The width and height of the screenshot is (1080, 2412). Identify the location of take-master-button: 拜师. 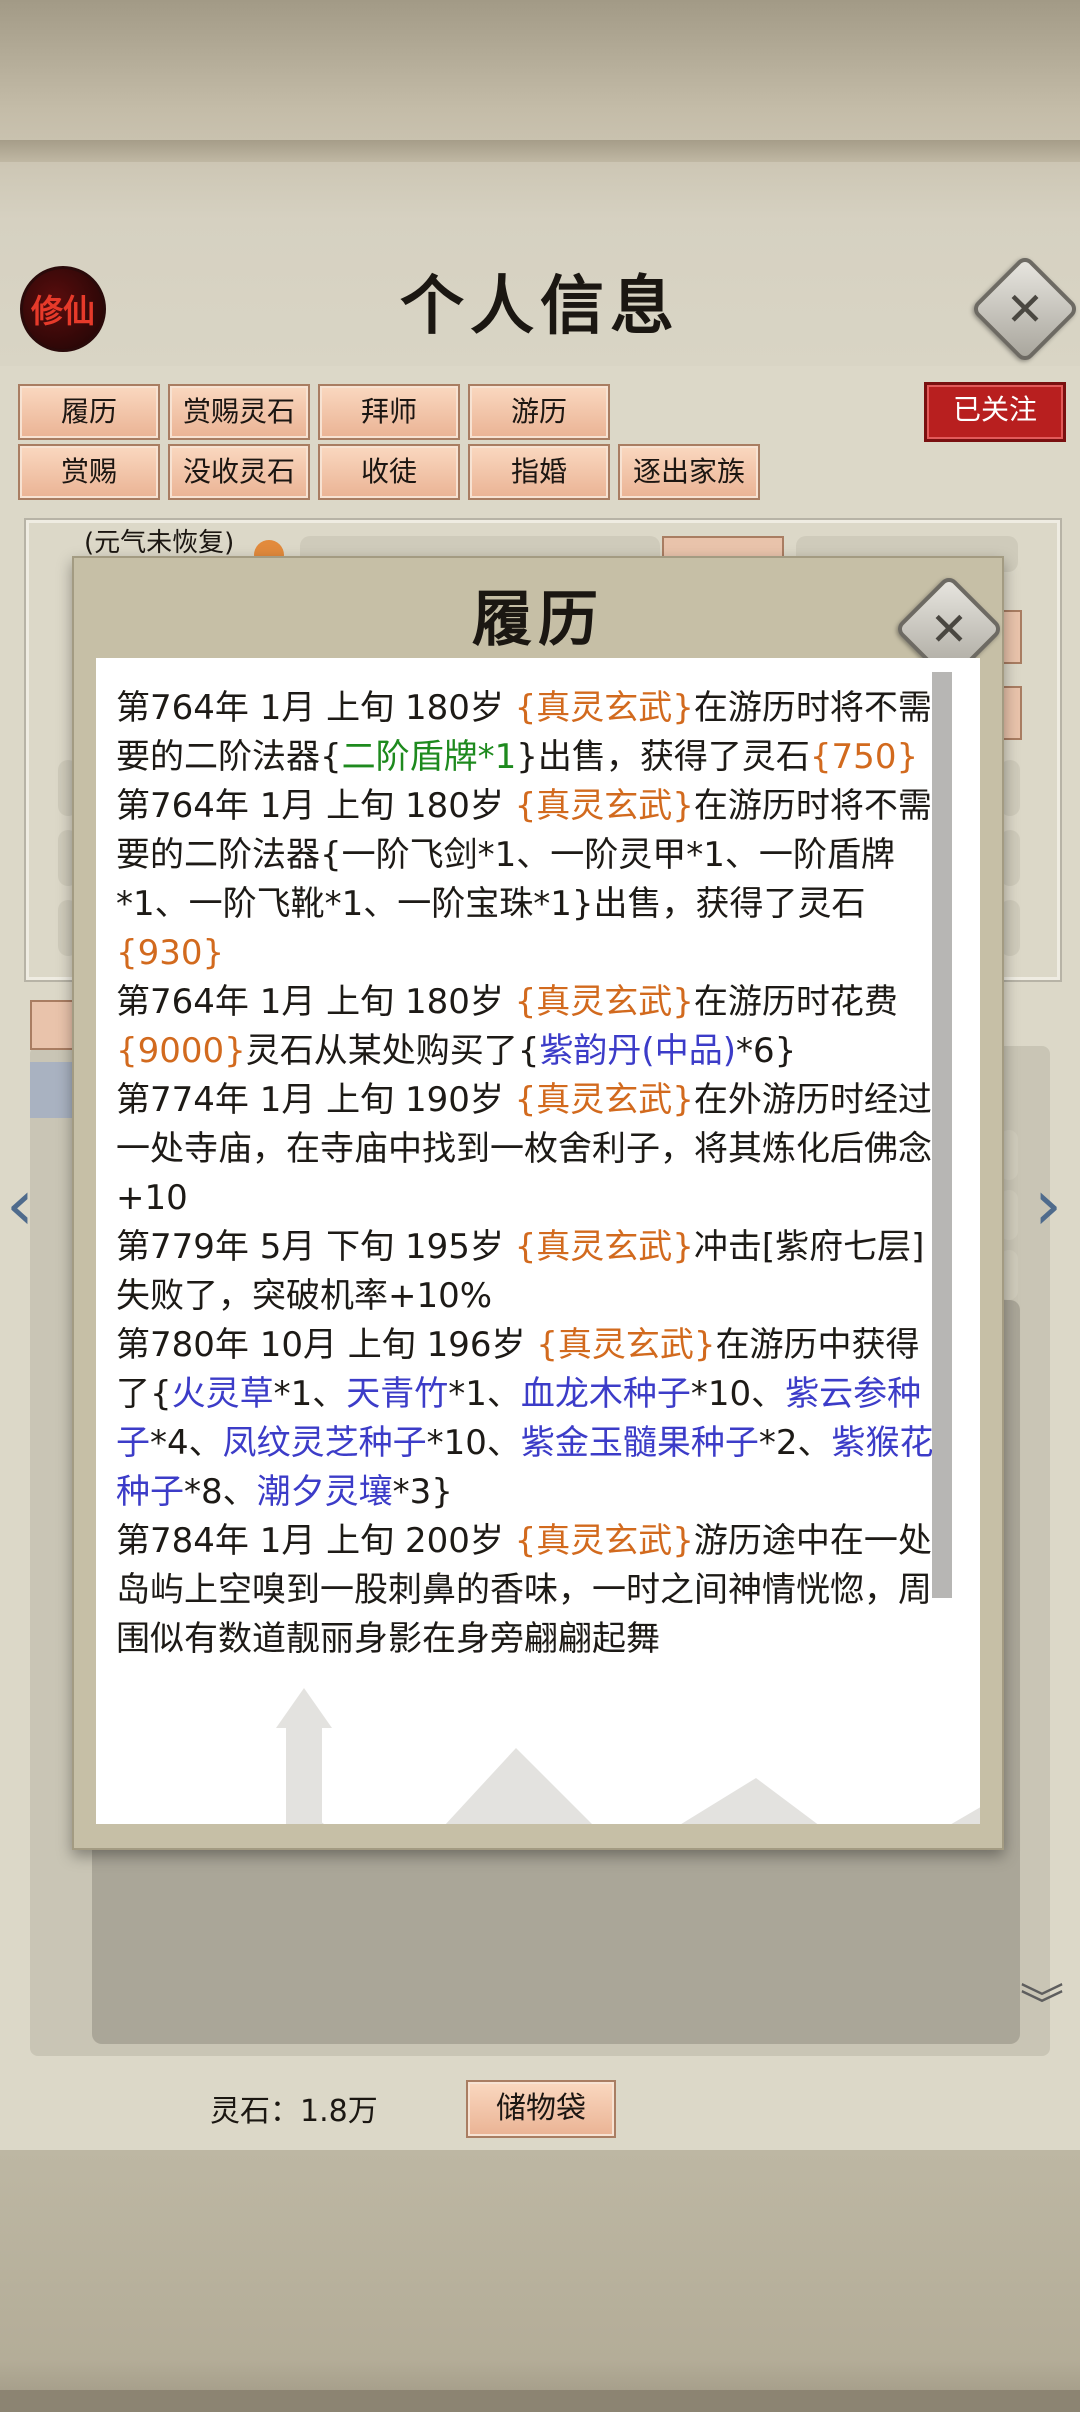
(389, 412).